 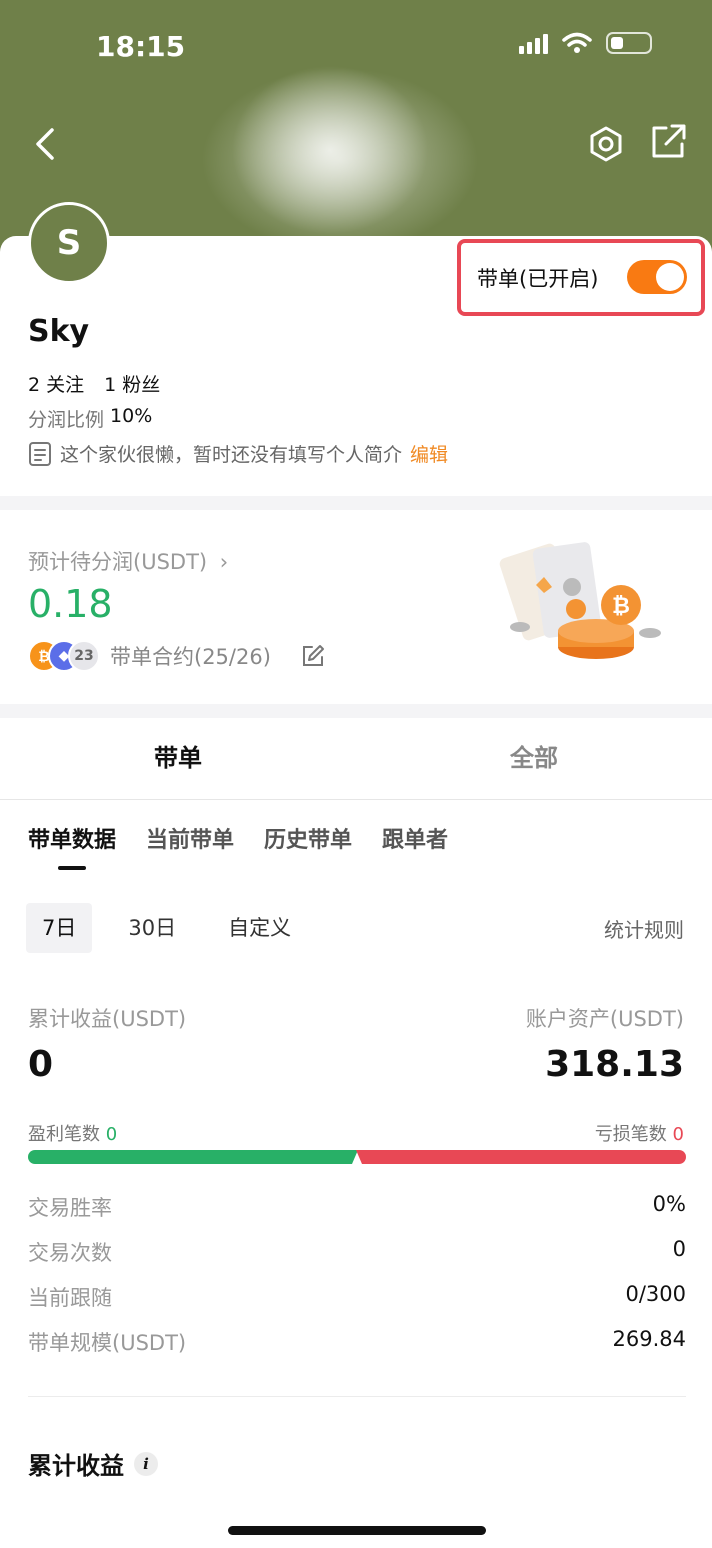 What do you see at coordinates (644, 928) in the screenshot?
I see `stat-rules-link: 统计规则` at bounding box center [644, 928].